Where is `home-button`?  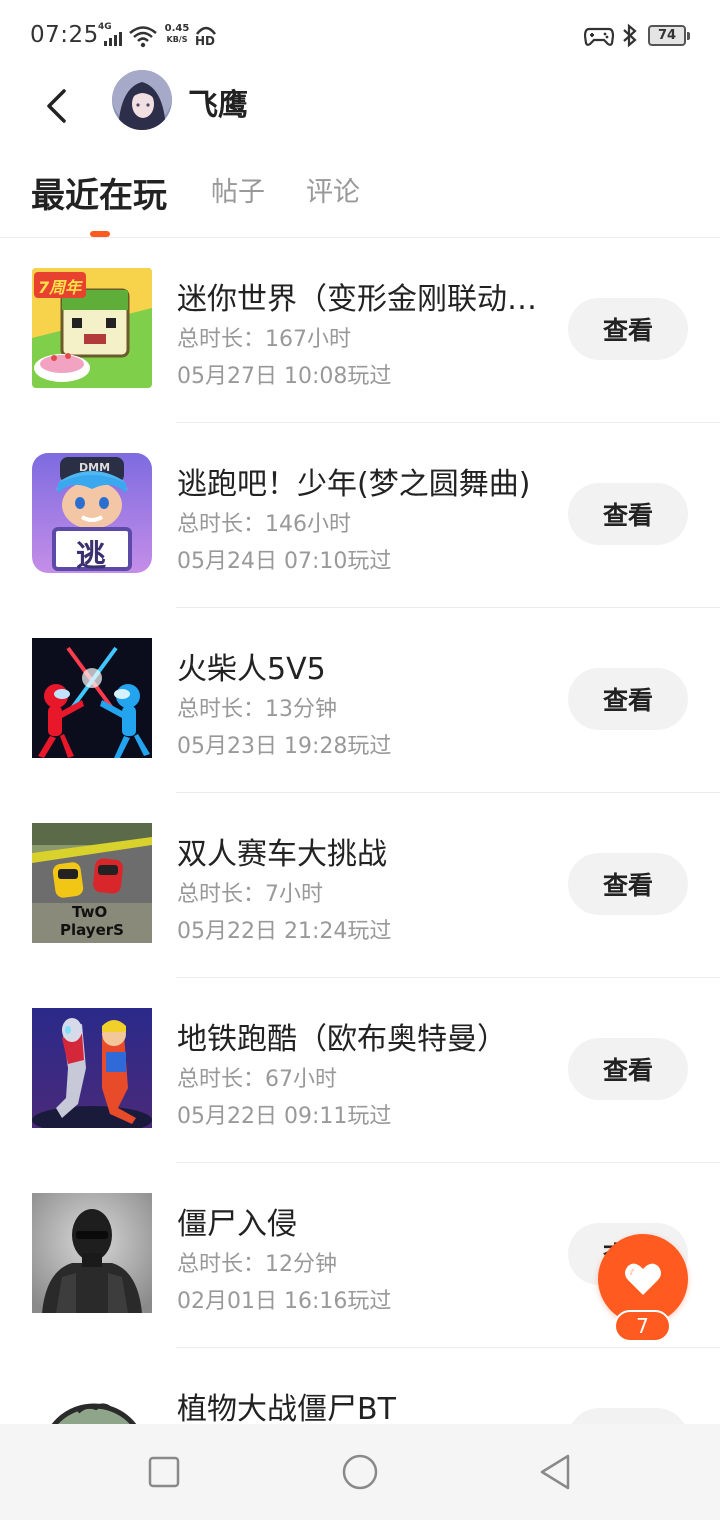
home-button is located at coordinates (360, 1472).